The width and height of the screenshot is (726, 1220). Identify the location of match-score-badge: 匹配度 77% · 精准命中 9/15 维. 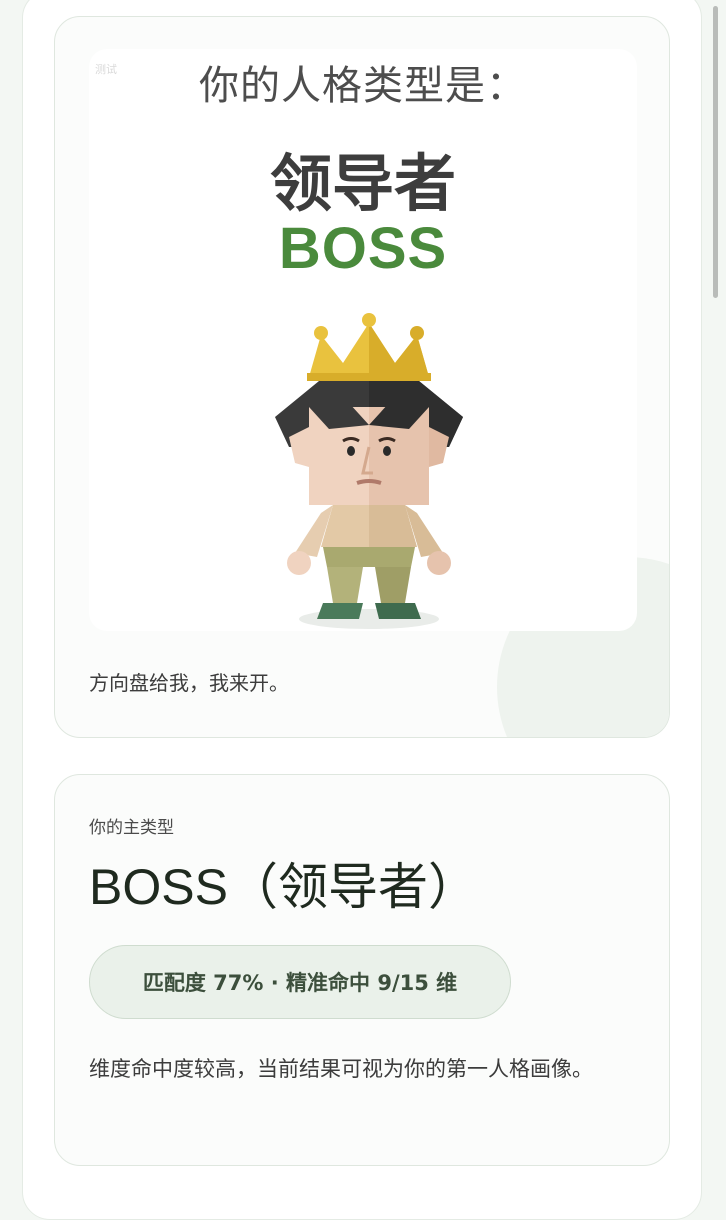
(300, 982).